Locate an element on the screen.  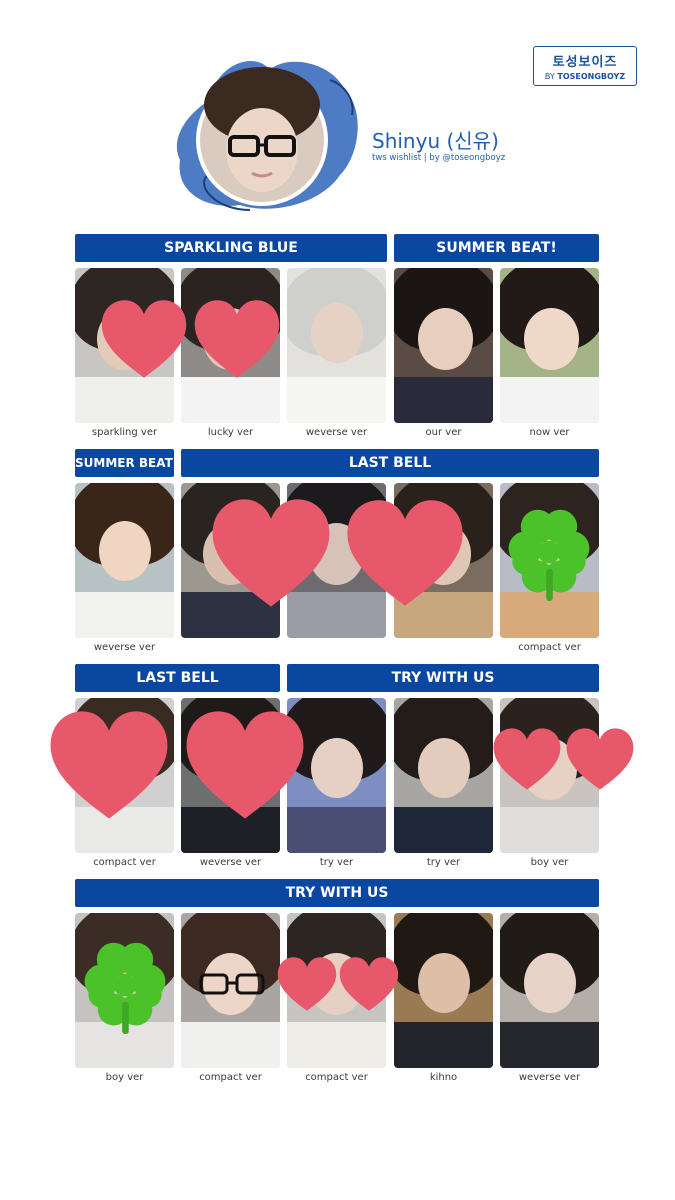
profile-subtitle: tws wishlist | by @toseongboyz is located at coordinates (439, 158).